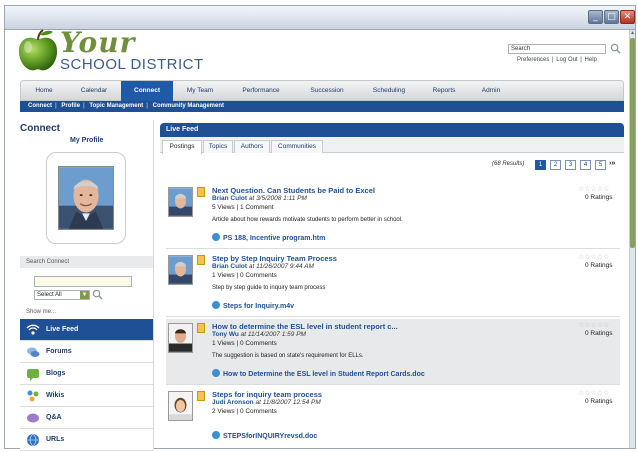 This screenshot has height=452, width=638. What do you see at coordinates (566, 60) in the screenshot?
I see `logout-link: Log Out` at bounding box center [566, 60].